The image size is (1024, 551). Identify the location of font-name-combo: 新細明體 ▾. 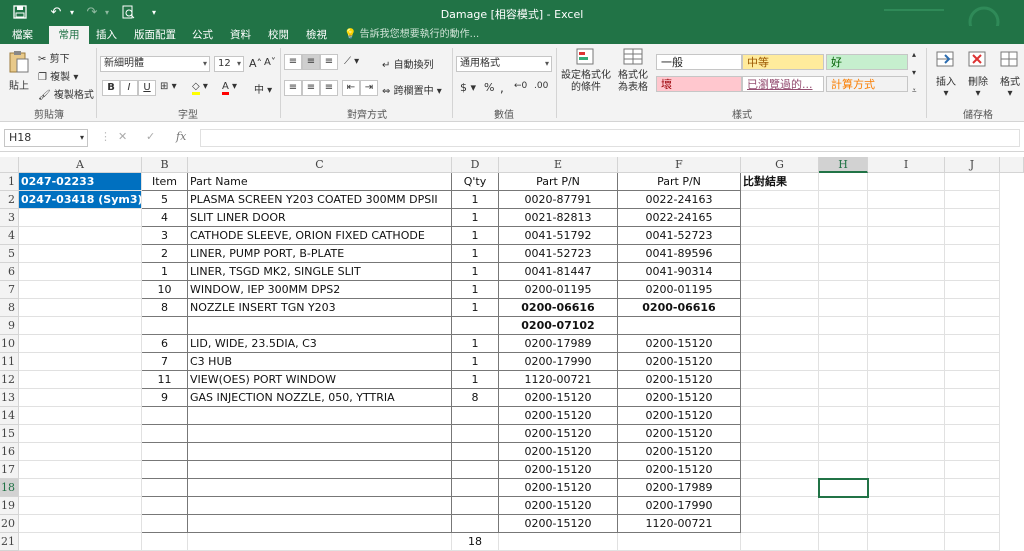
(155, 64).